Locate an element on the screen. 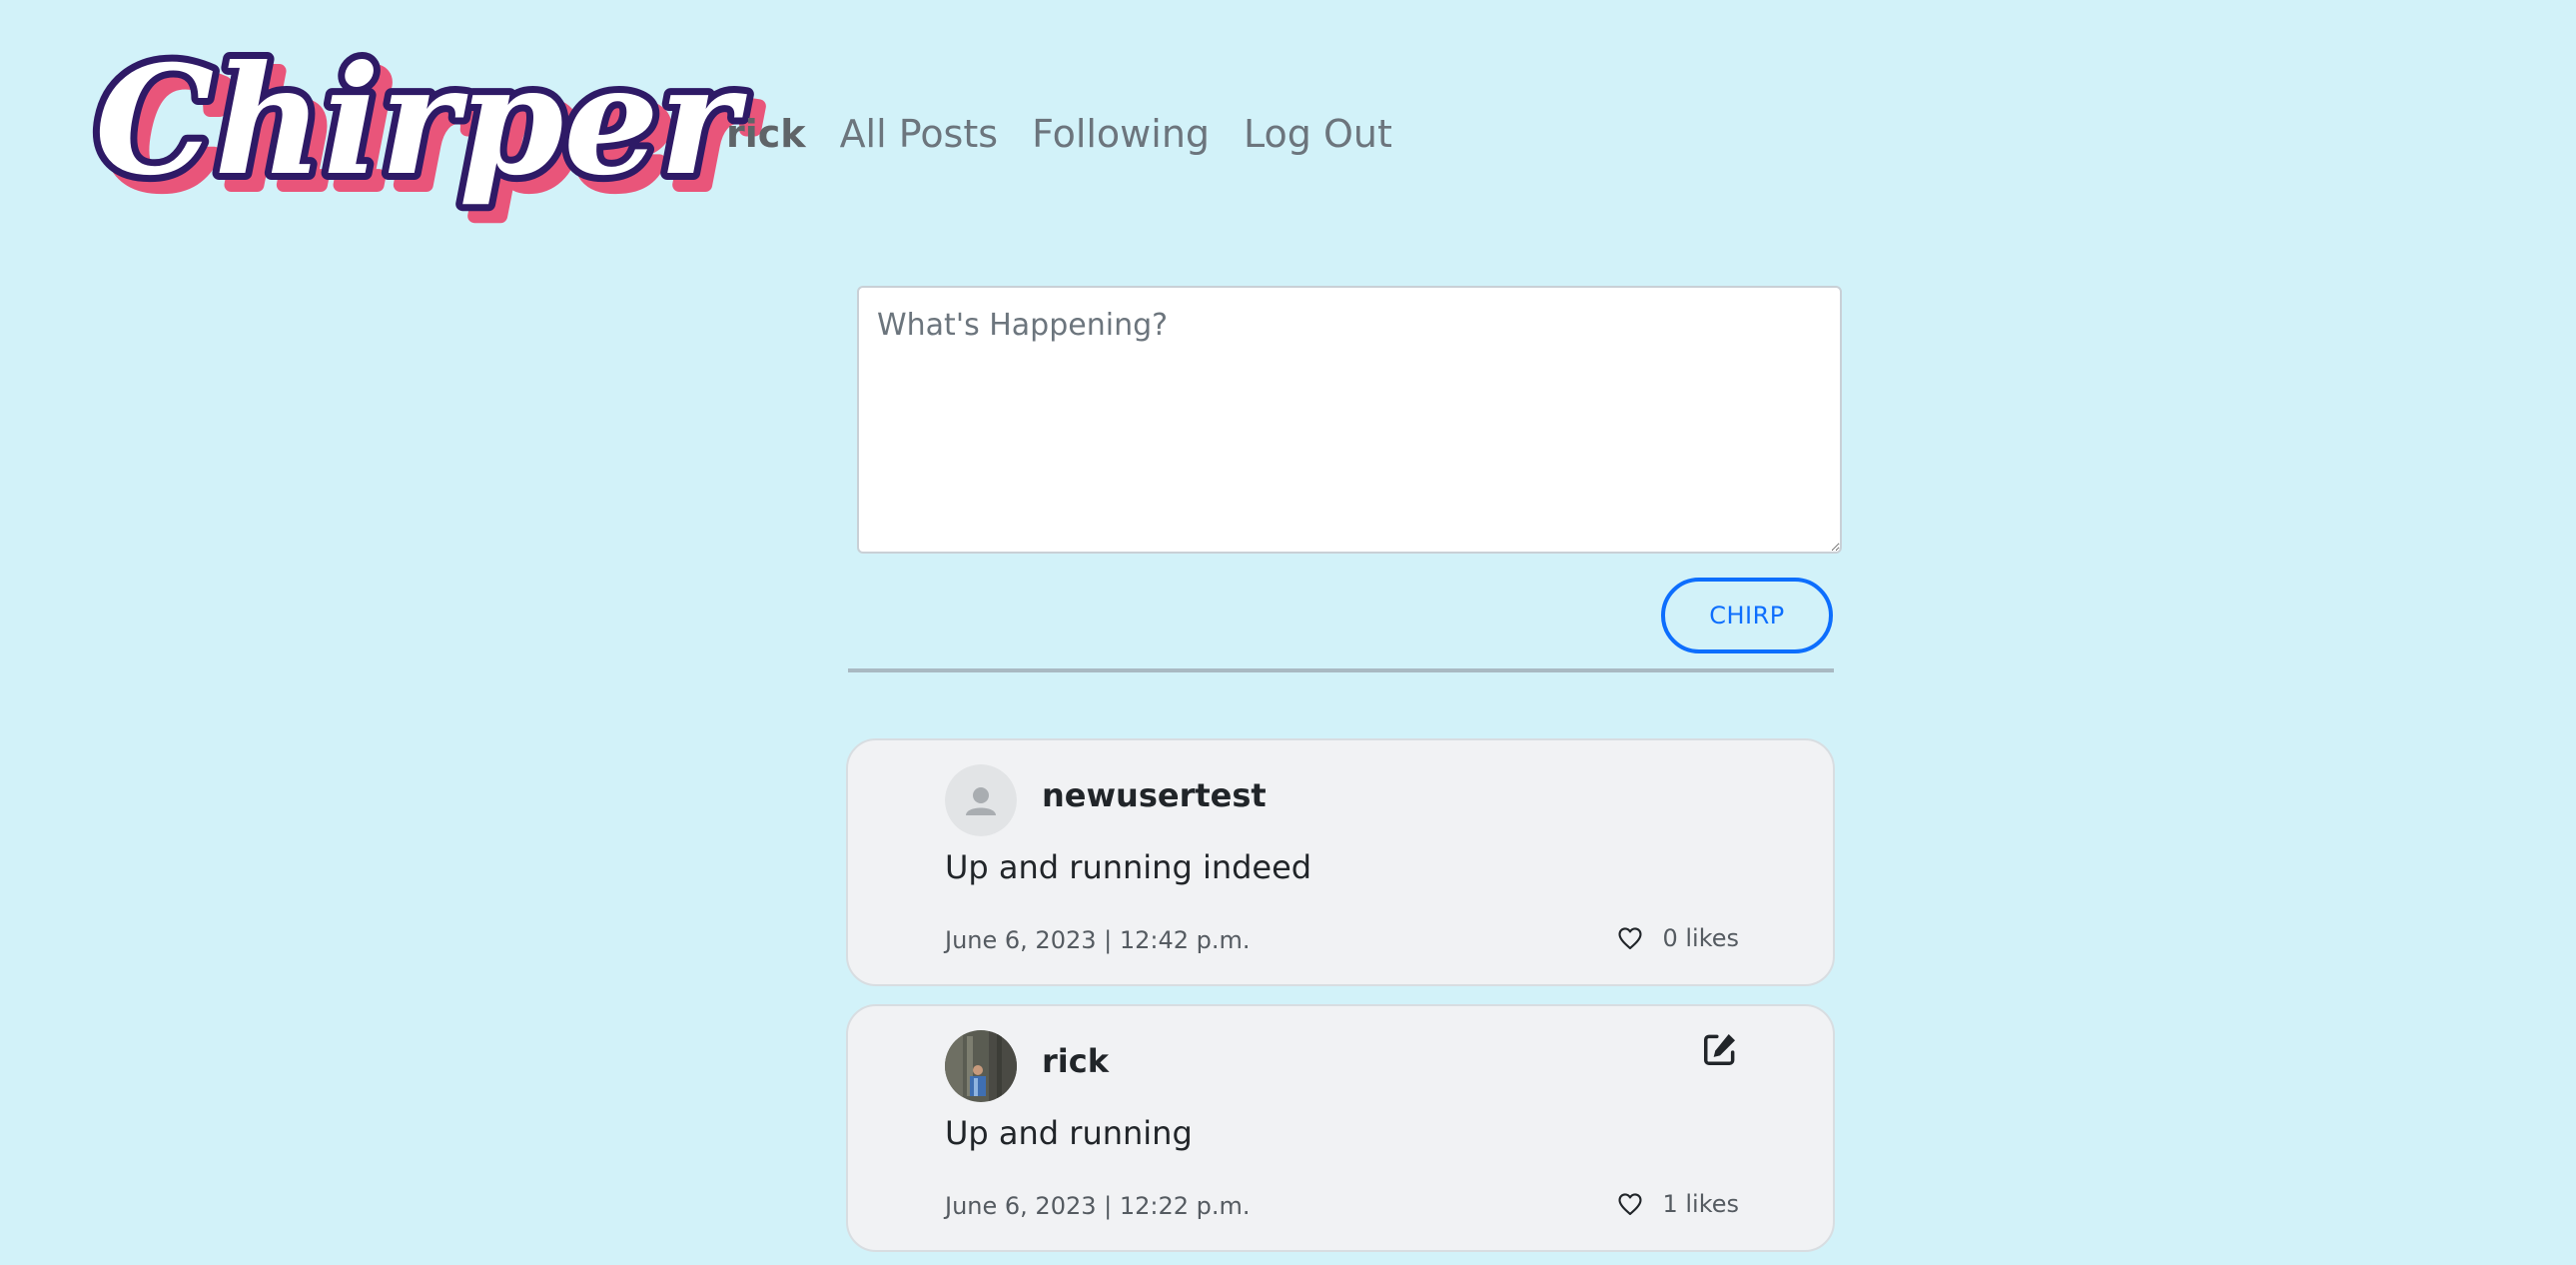 The width and height of the screenshot is (2576, 1265). default-user-icon is located at coordinates (981, 800).